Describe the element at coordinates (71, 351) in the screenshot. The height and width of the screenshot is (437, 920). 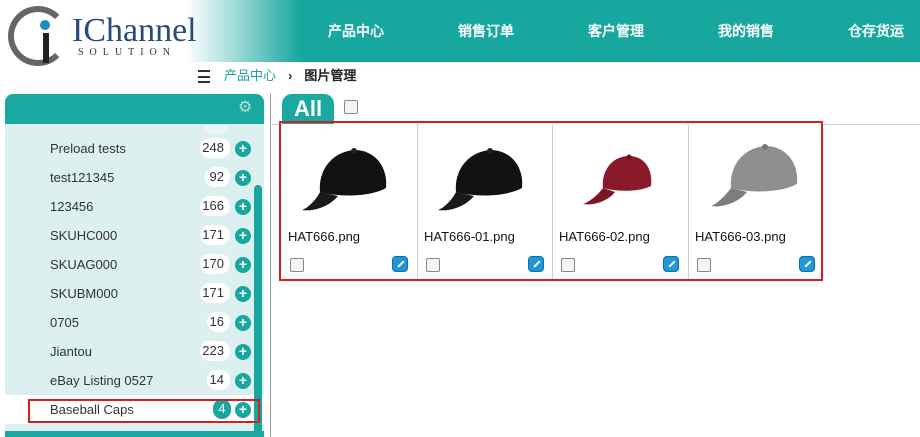
I see `sidebar-item-label: Jiantou` at that location.